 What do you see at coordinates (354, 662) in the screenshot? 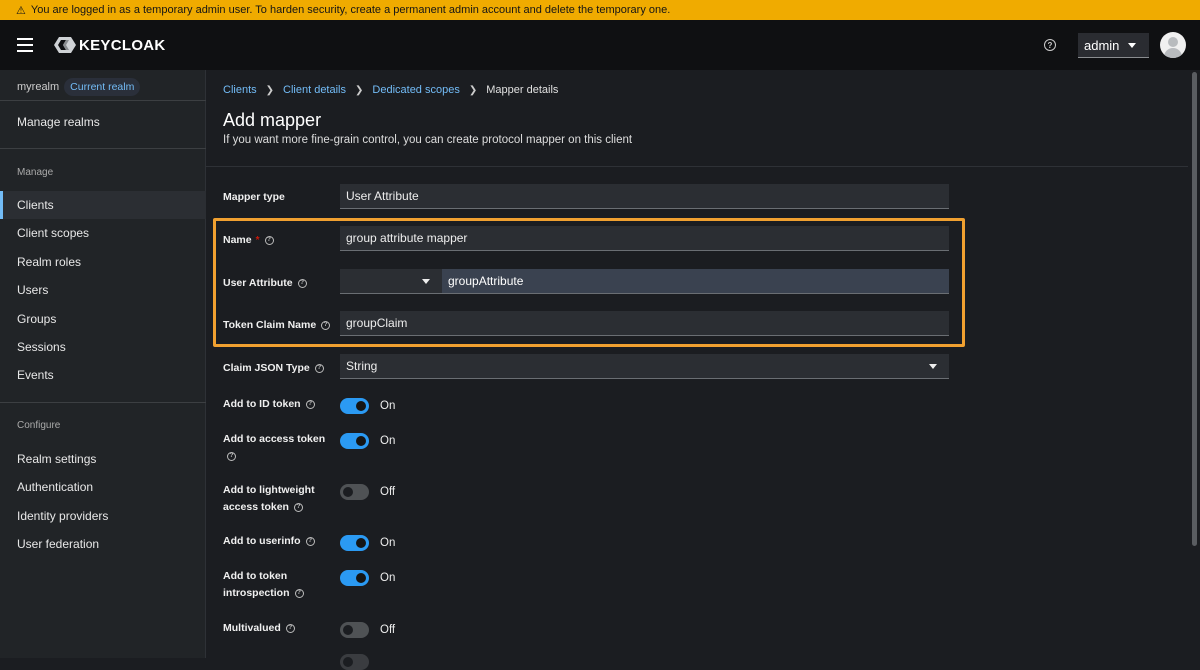
I see `next-toggle-partial` at bounding box center [354, 662].